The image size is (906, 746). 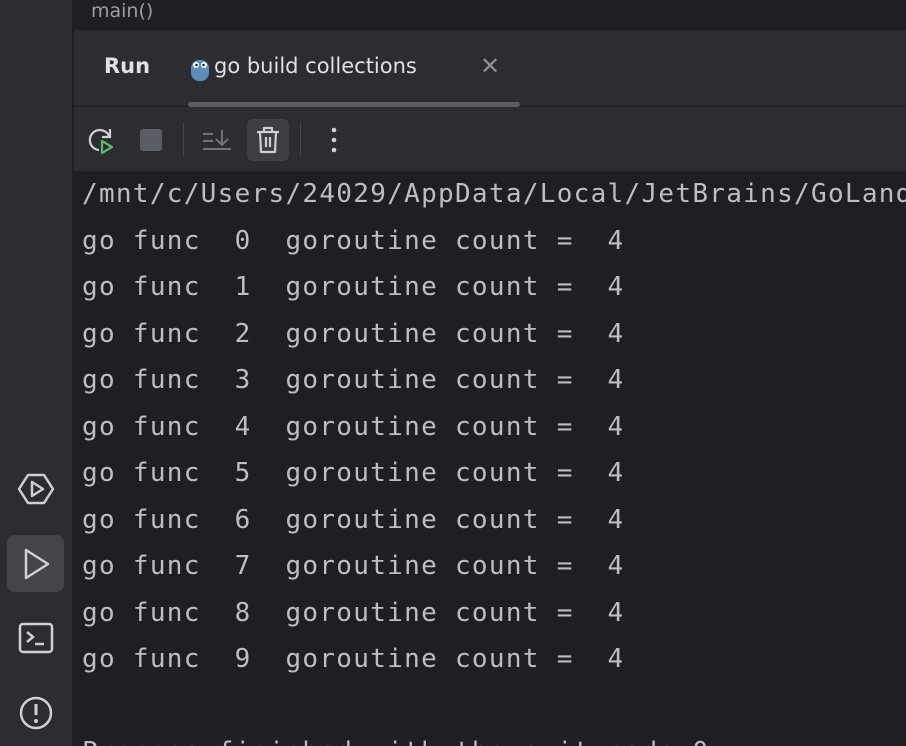 What do you see at coordinates (353, 519) in the screenshot?
I see `console-line: go func 6 goroutine count = 4` at bounding box center [353, 519].